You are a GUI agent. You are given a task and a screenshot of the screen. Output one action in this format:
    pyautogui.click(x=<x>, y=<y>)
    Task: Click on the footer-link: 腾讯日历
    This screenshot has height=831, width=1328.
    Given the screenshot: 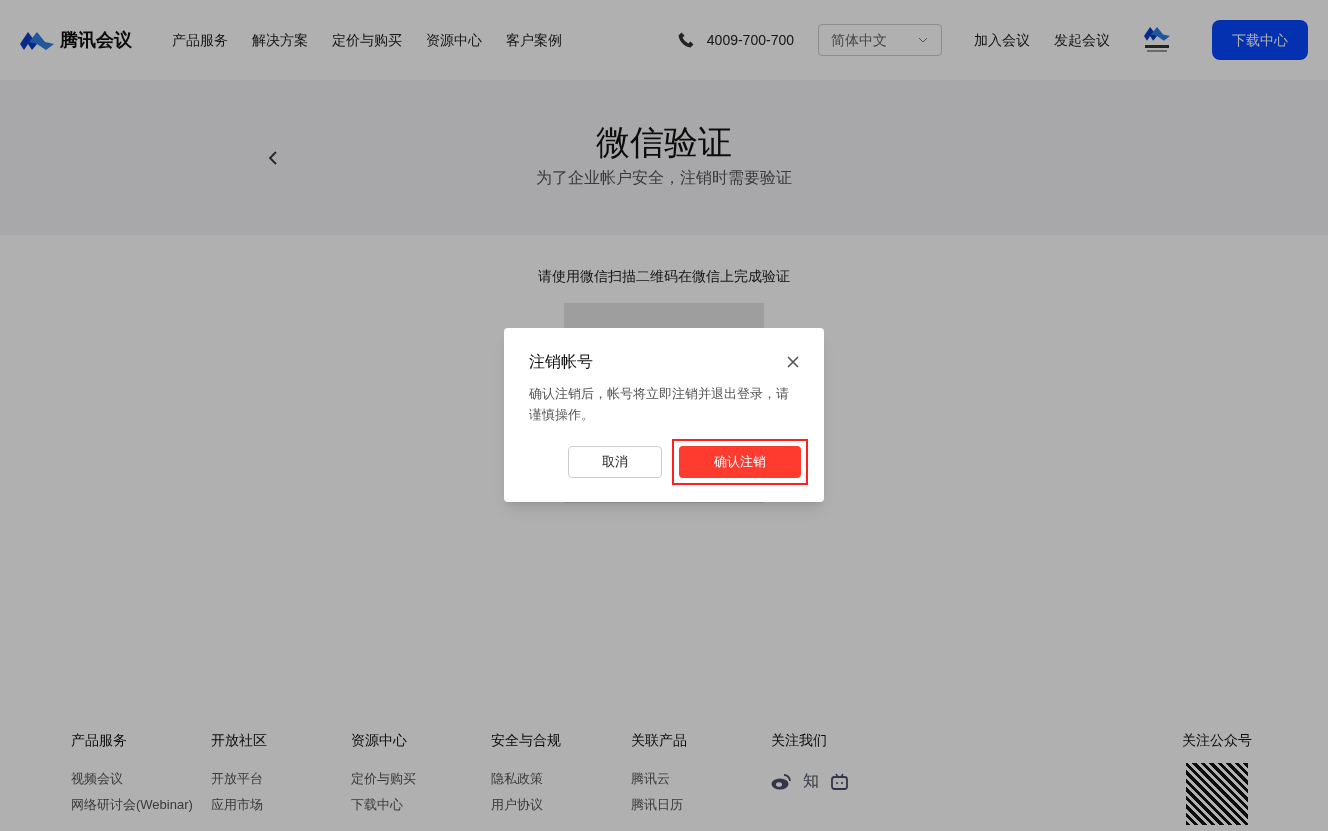 What is the action you would take?
    pyautogui.click(x=701, y=805)
    